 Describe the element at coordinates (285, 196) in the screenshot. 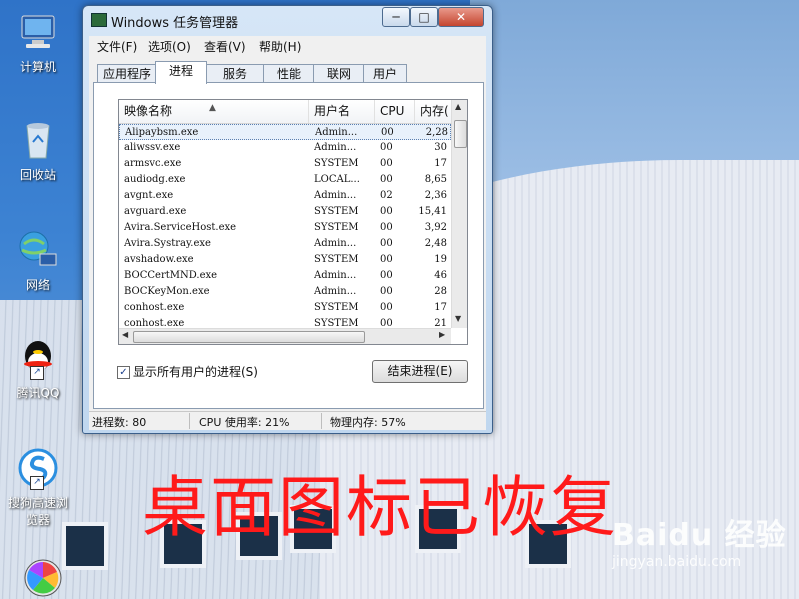

I see `process-row: avgnt.exe Admin... 02 2,36` at that location.